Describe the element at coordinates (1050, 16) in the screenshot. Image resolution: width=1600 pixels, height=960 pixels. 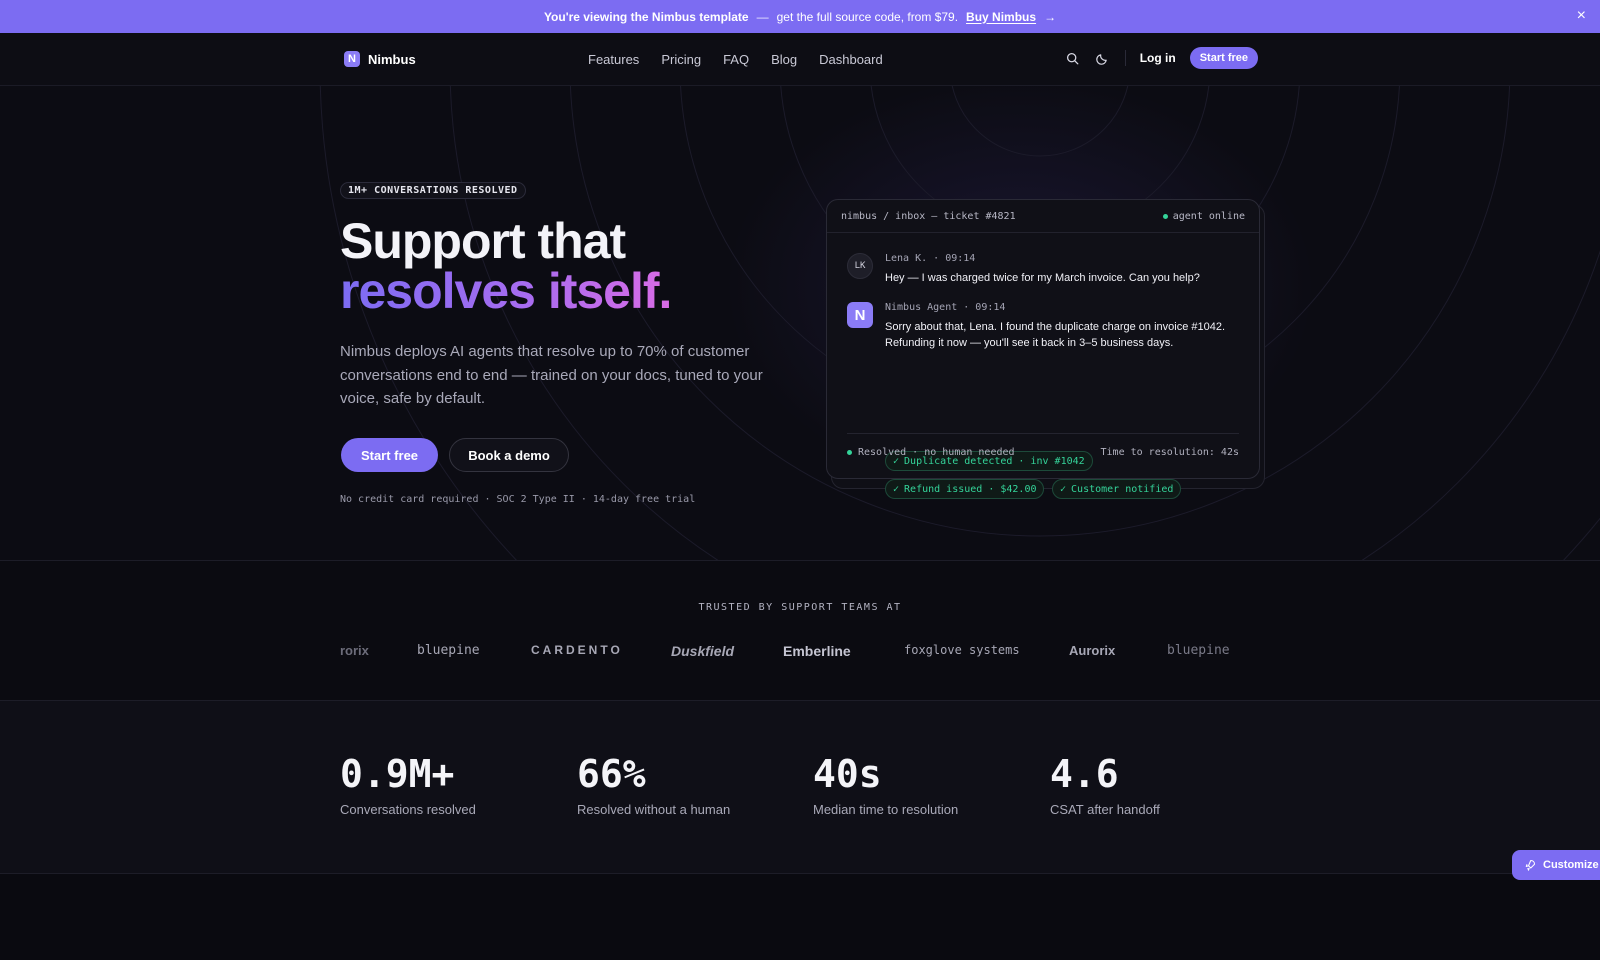
I see `arrow-right-icon: →` at that location.